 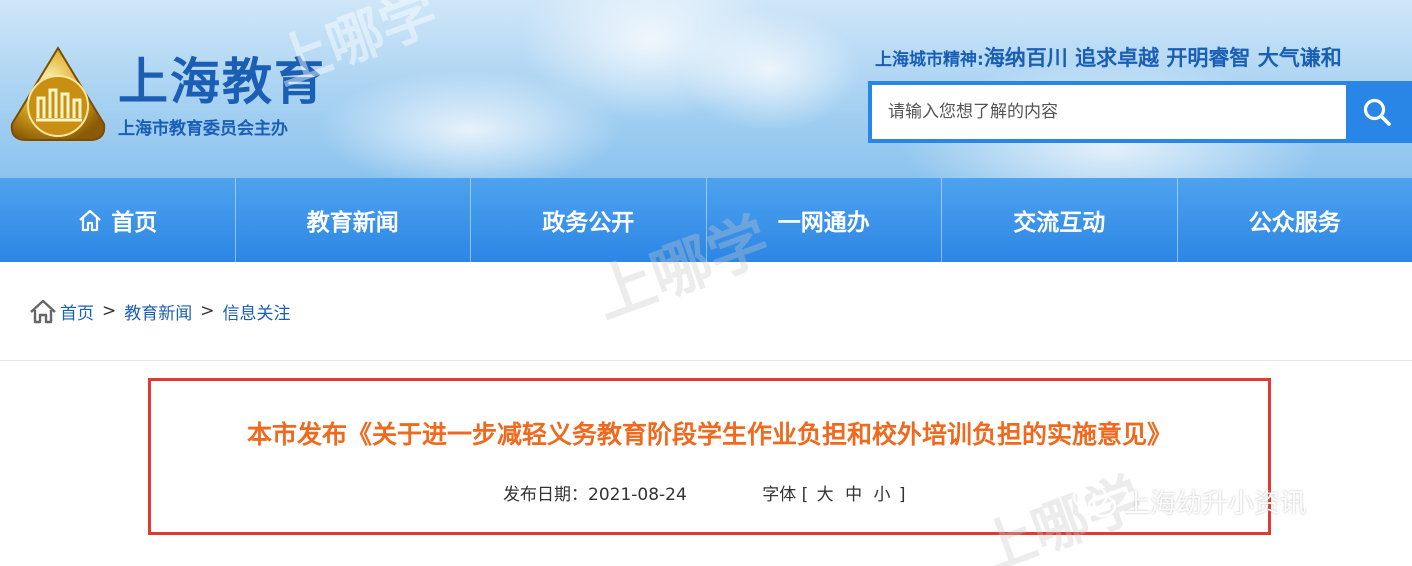 What do you see at coordinates (902, 495) in the screenshot?
I see `font-size-bracket-close: ]` at bounding box center [902, 495].